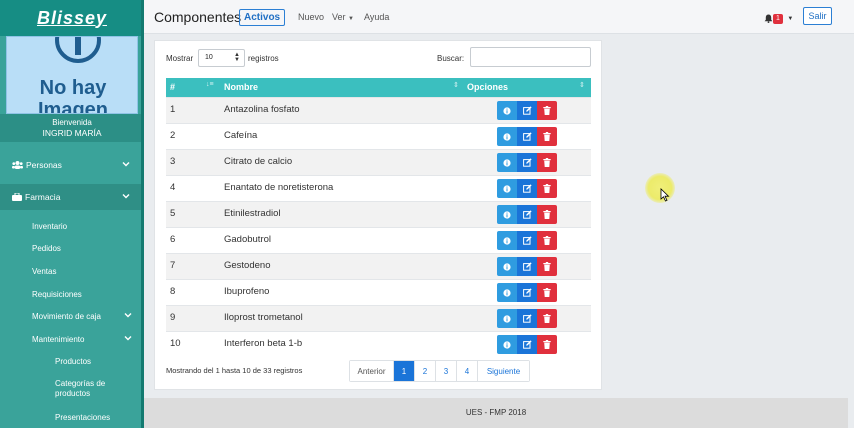 Image resolution: width=854 pixels, height=428 pixels. What do you see at coordinates (378, 136) in the screenshot?
I see `table-row: 2 Cafeína` at bounding box center [378, 136].